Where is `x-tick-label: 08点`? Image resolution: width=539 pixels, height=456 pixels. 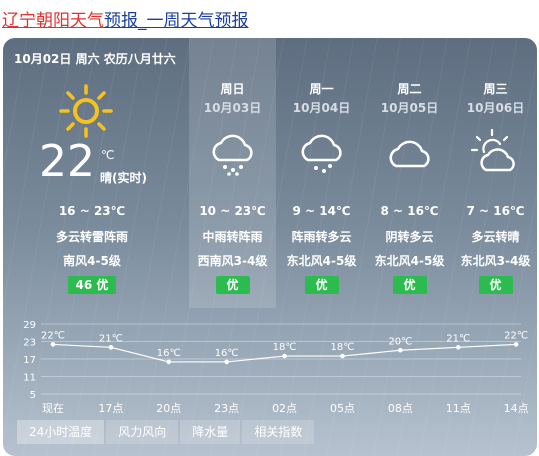
x-tick-label: 08点 is located at coordinates (400, 408).